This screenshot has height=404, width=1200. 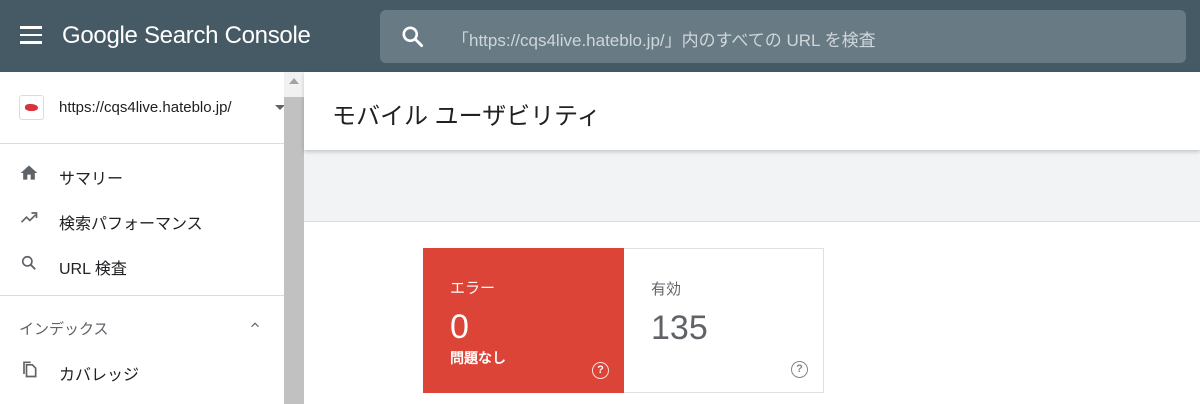 What do you see at coordinates (459, 327) in the screenshot?
I see `error-card-count: 0` at bounding box center [459, 327].